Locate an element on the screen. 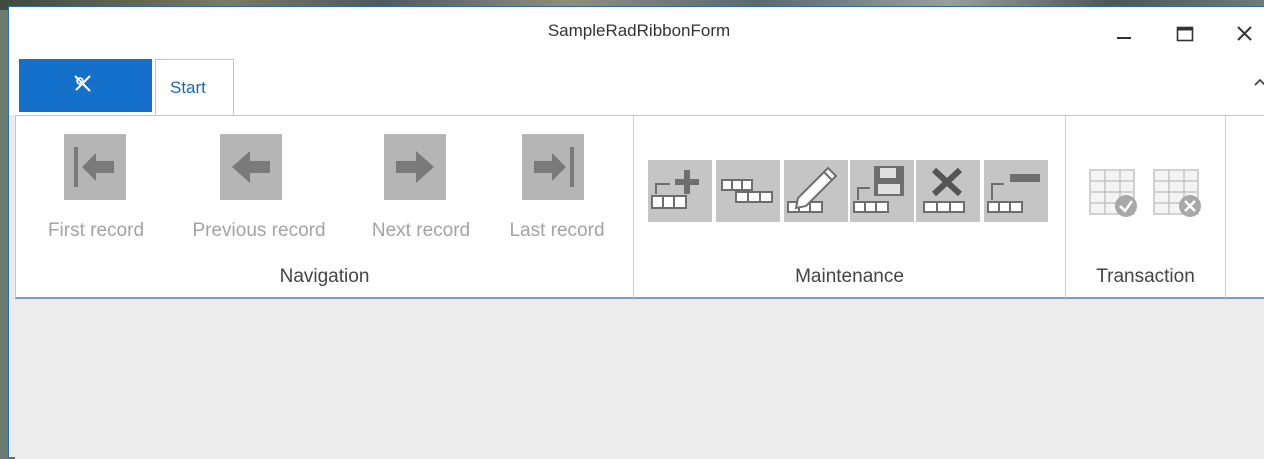  maximize-icon is located at coordinates (1185, 34).